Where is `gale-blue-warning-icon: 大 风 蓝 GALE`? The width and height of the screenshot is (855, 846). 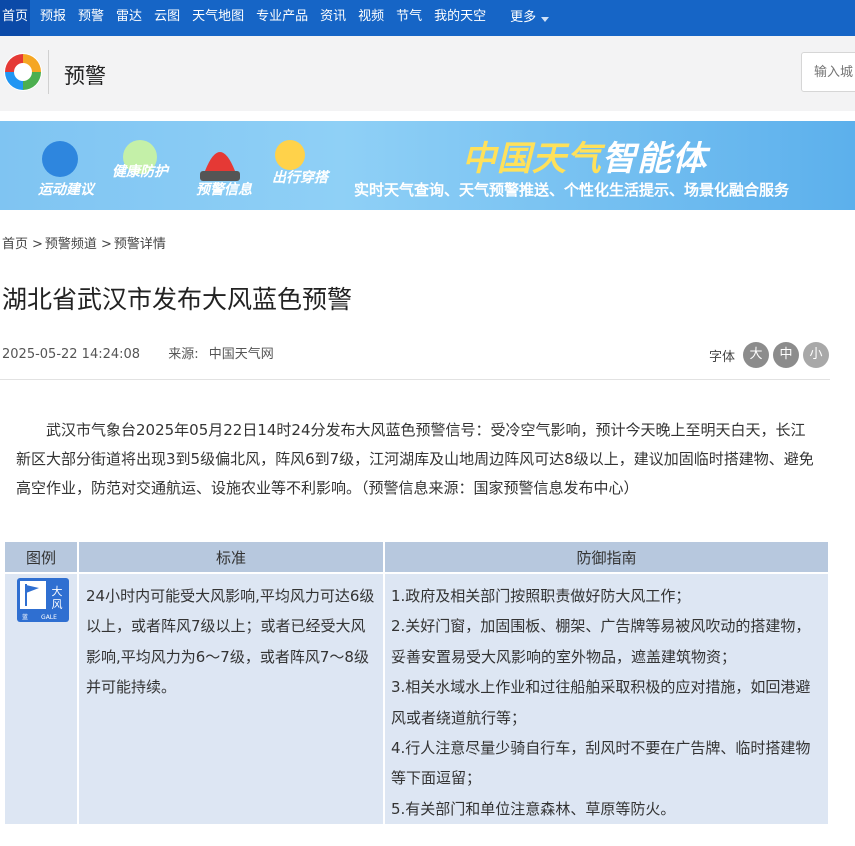 gale-blue-warning-icon: 大 风 蓝 GALE is located at coordinates (43, 600).